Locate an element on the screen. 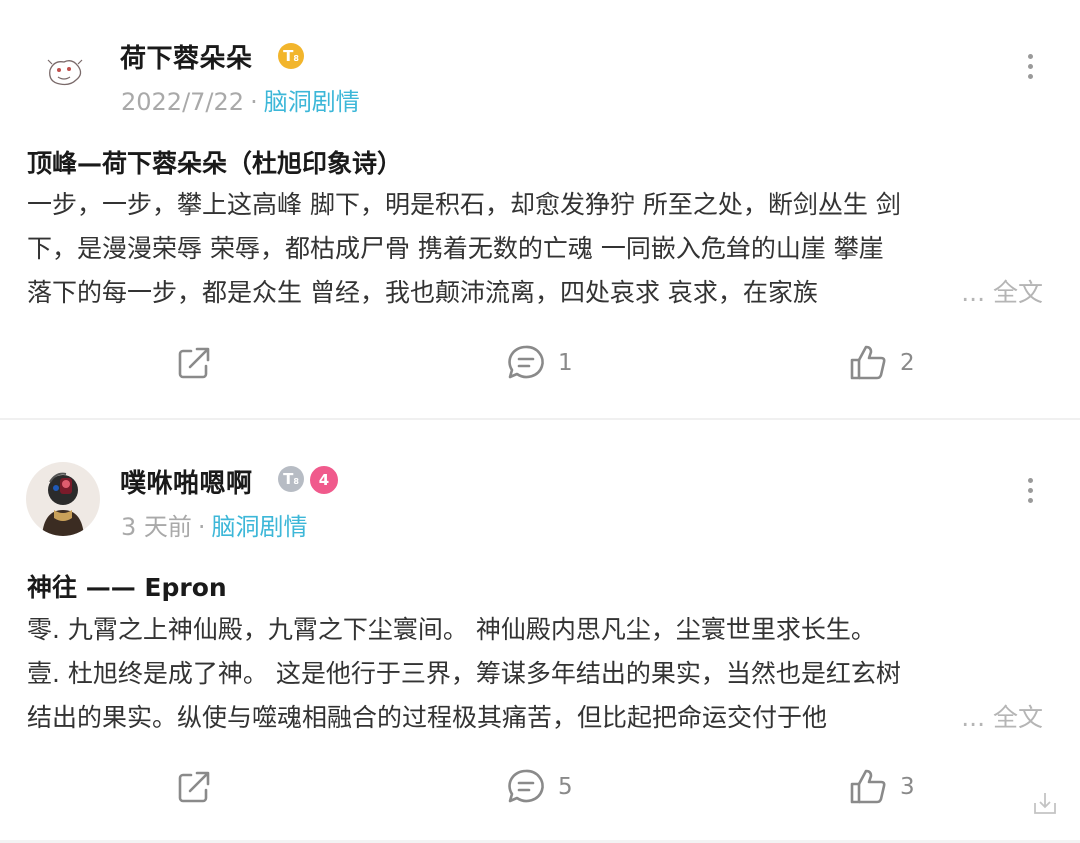 This screenshot has height=843, width=1080. excerpt-line: 下，是漫漫荣辱 荣辱，都枯成尸骨 携着无数的亡魂 一同嵌入危耸的山崖 攀崖 is located at coordinates (455, 248).